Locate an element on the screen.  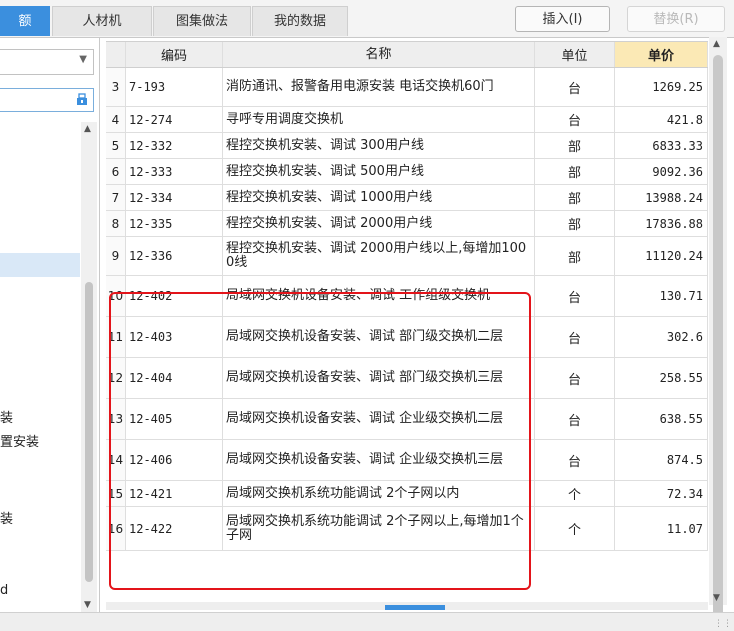
row-index: 4 is located at coordinates (116, 119).